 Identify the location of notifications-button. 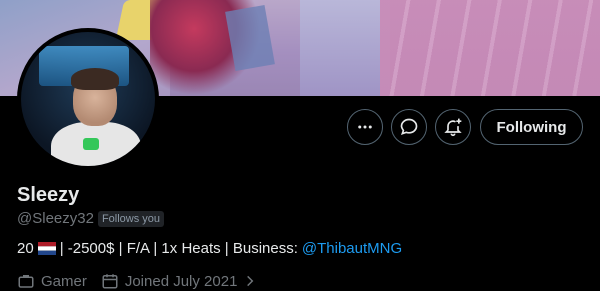
(453, 127).